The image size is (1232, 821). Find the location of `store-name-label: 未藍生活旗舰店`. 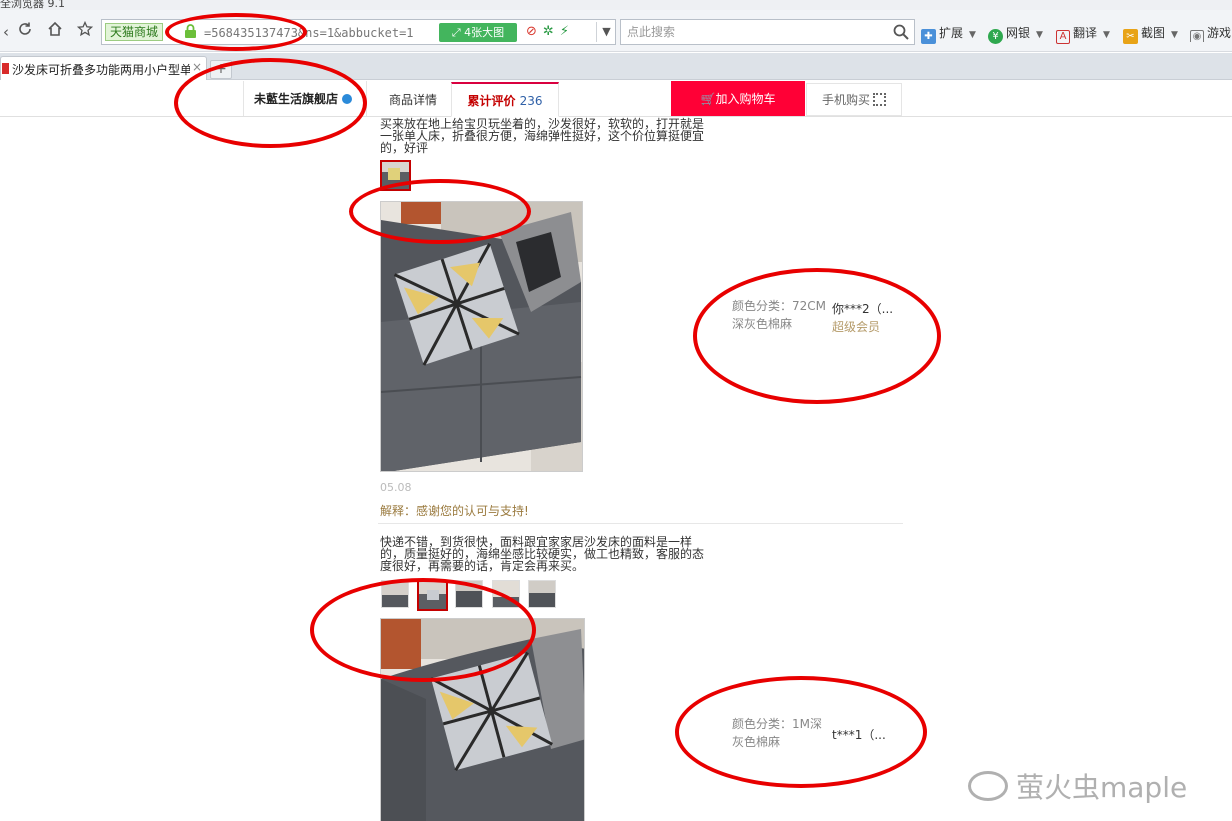

store-name-label: 未藍生活旗舰店 is located at coordinates (296, 99).